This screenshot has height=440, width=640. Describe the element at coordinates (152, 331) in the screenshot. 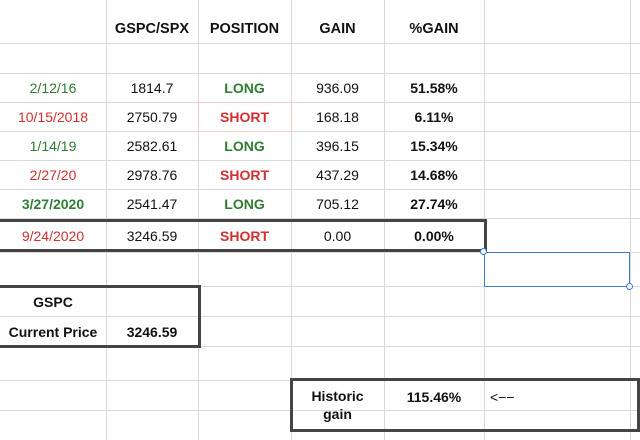

I see `current-price-value: 3246.59` at that location.